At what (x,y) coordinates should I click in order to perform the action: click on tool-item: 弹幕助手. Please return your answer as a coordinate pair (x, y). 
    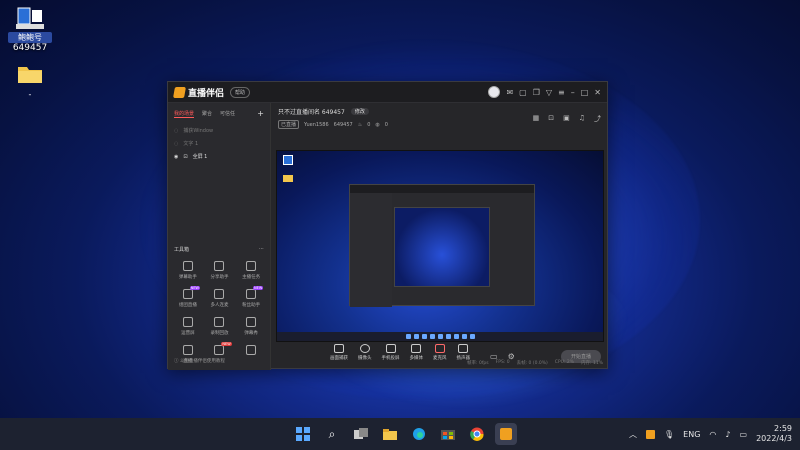
    Looking at the image, I should click on (188, 270).